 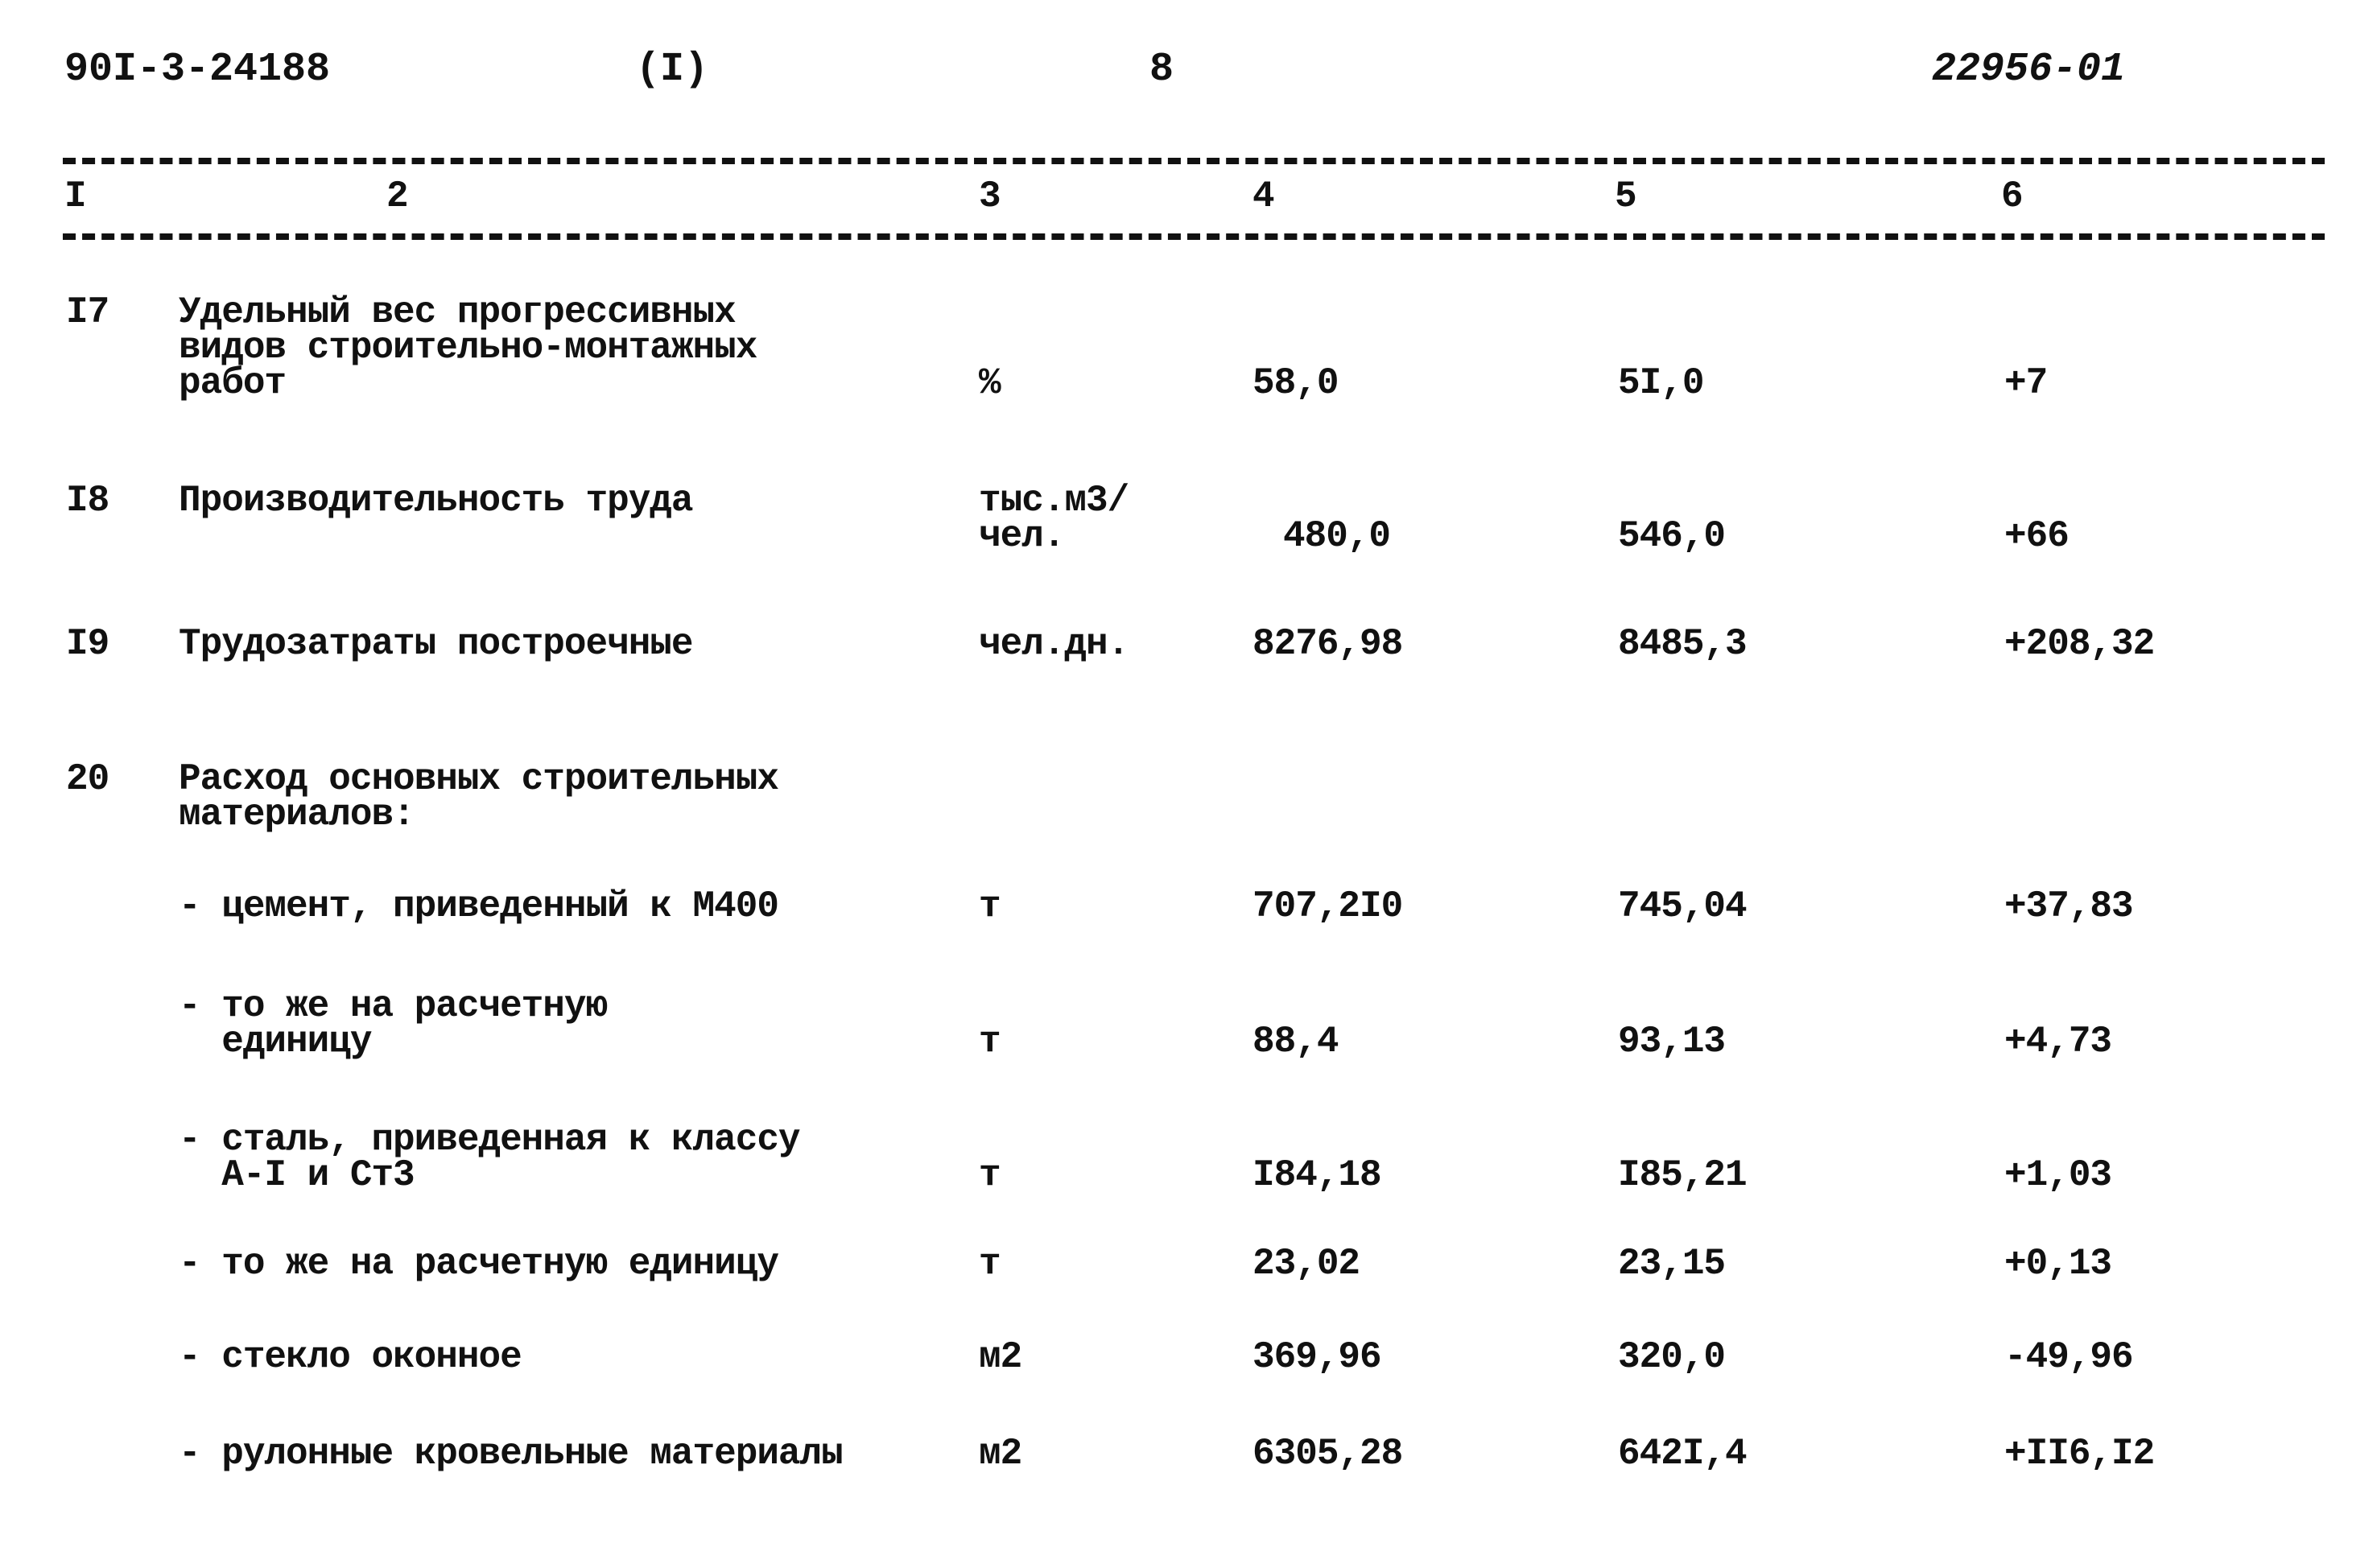 I want to click on value-col5: 320,0, so click(x=1672, y=1357).